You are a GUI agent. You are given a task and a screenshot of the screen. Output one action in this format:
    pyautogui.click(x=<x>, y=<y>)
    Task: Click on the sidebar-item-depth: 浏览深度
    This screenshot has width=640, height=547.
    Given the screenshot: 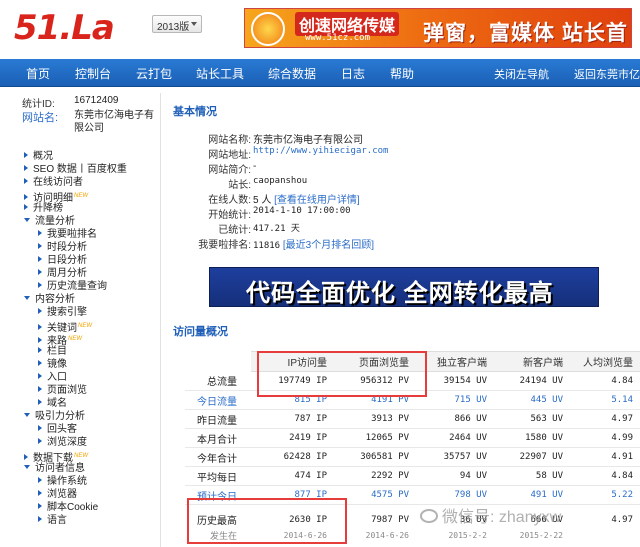 What is the action you would take?
    pyautogui.click(x=62, y=443)
    